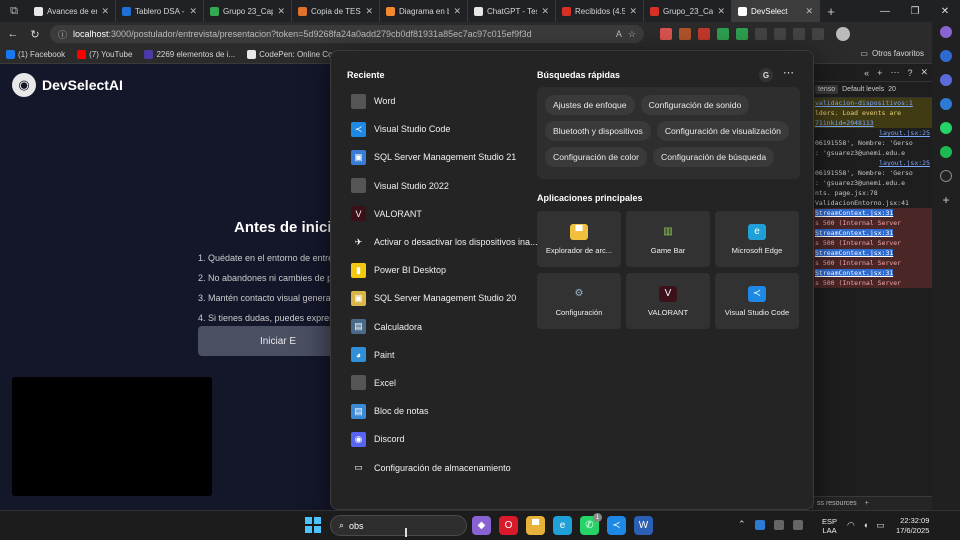  What do you see at coordinates (440, 411) in the screenshot?
I see `recent-item: ▤ Bloc de notas` at bounding box center [440, 411].